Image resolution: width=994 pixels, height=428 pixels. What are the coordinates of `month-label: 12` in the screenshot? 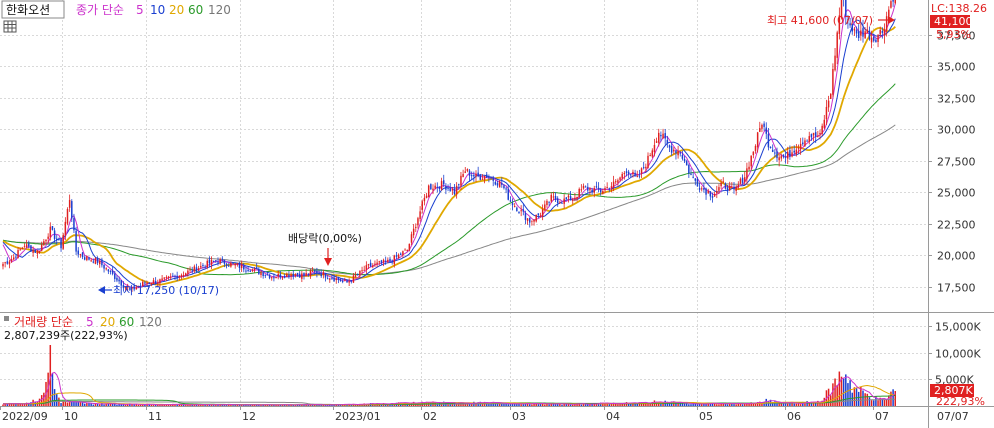 It's located at (249, 416).